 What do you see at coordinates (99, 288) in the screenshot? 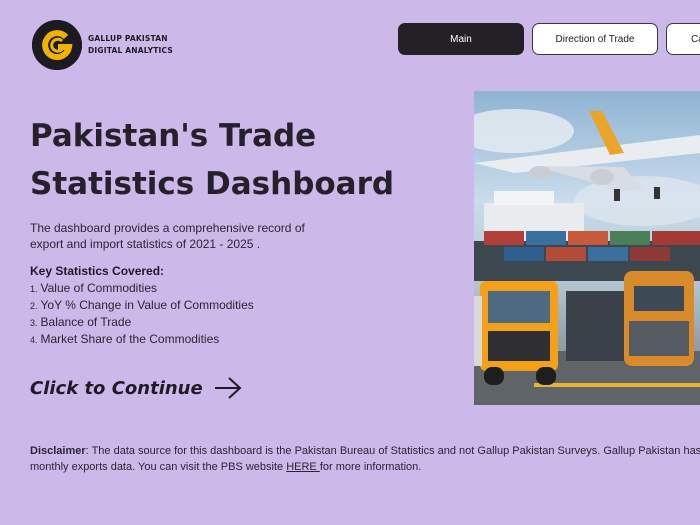
I see `list-item-text: Value of Commodities` at bounding box center [99, 288].